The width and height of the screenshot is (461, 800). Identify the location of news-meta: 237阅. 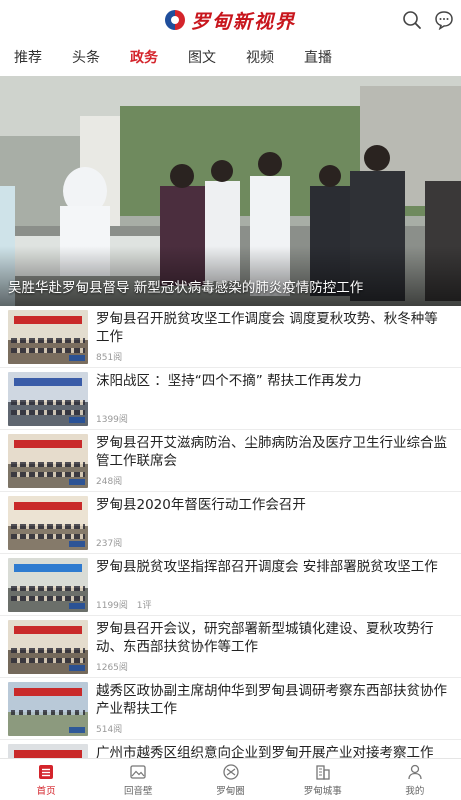
(115, 542).